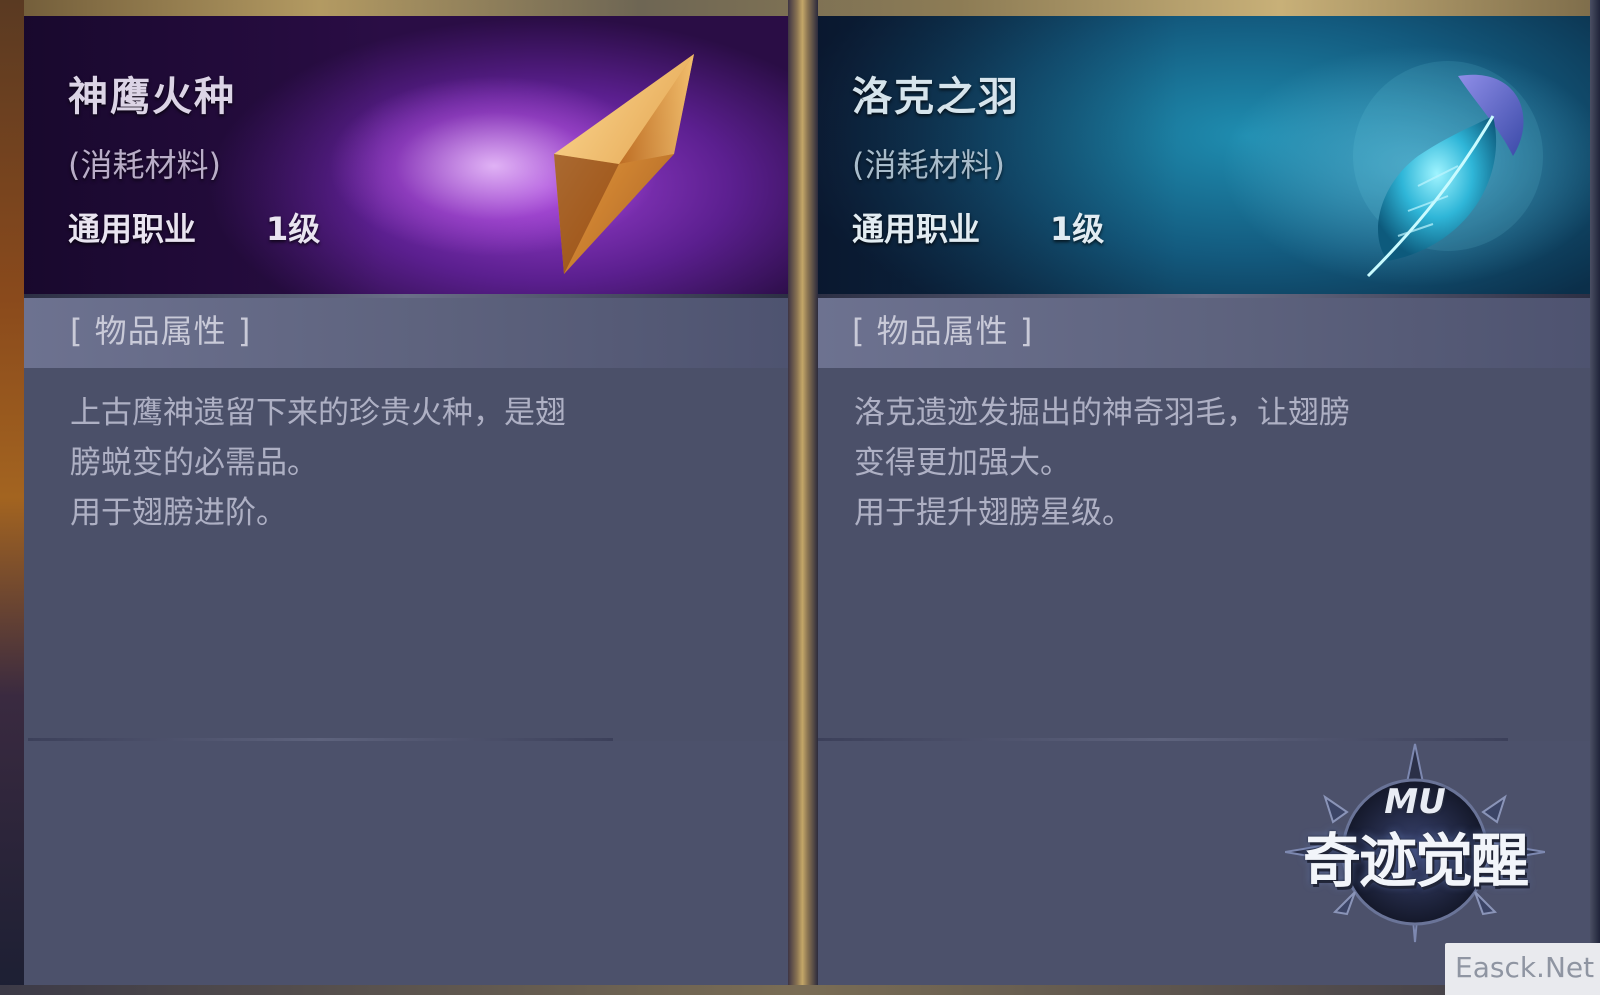  Describe the element at coordinates (962, 463) in the screenshot. I see `description-line: 变得更加强大。` at that location.